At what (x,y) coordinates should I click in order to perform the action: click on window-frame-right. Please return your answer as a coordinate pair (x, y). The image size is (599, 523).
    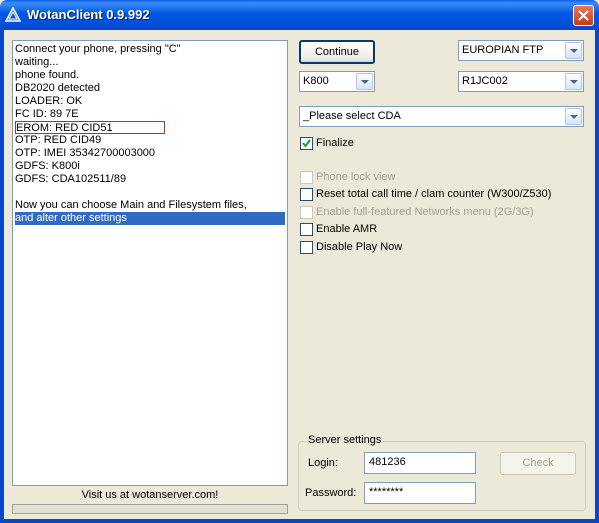
    Looking at the image, I should click on (597, 276).